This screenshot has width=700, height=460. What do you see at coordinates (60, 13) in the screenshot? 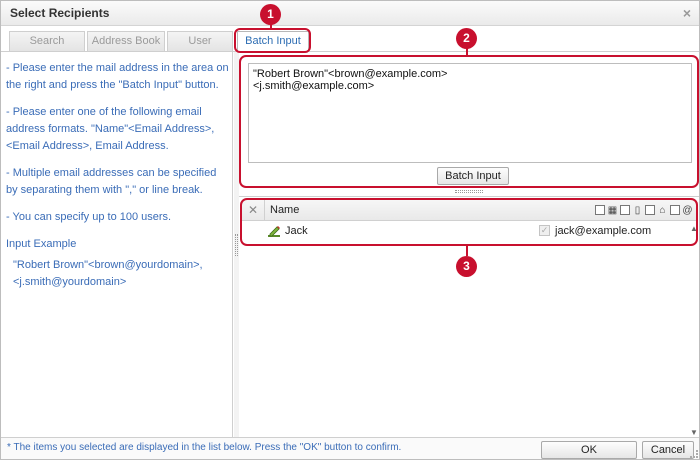
I see `dialog-title: Select Recipients` at bounding box center [60, 13].